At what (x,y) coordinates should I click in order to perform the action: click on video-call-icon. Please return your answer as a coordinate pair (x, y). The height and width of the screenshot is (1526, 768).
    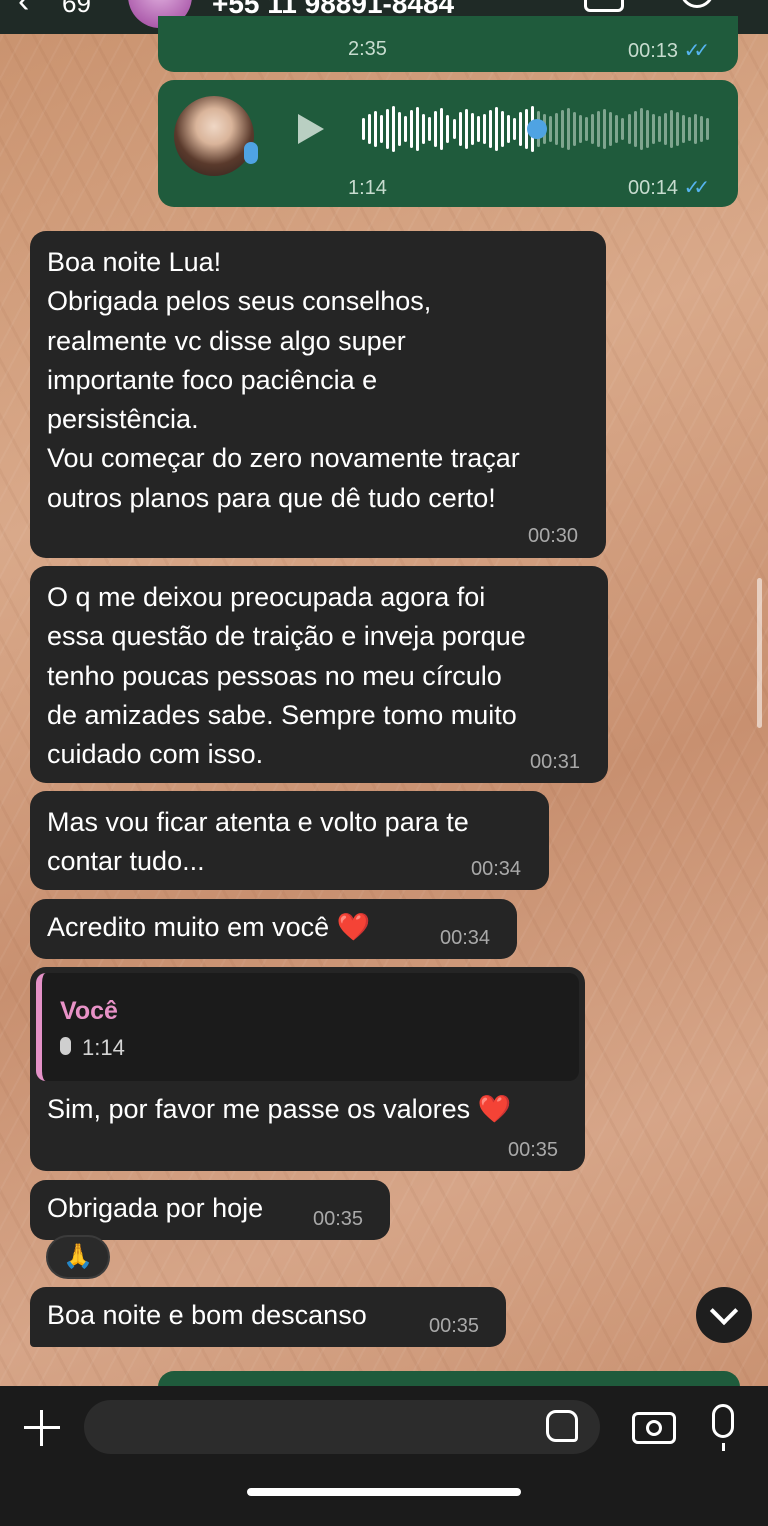
    Looking at the image, I should click on (604, 6).